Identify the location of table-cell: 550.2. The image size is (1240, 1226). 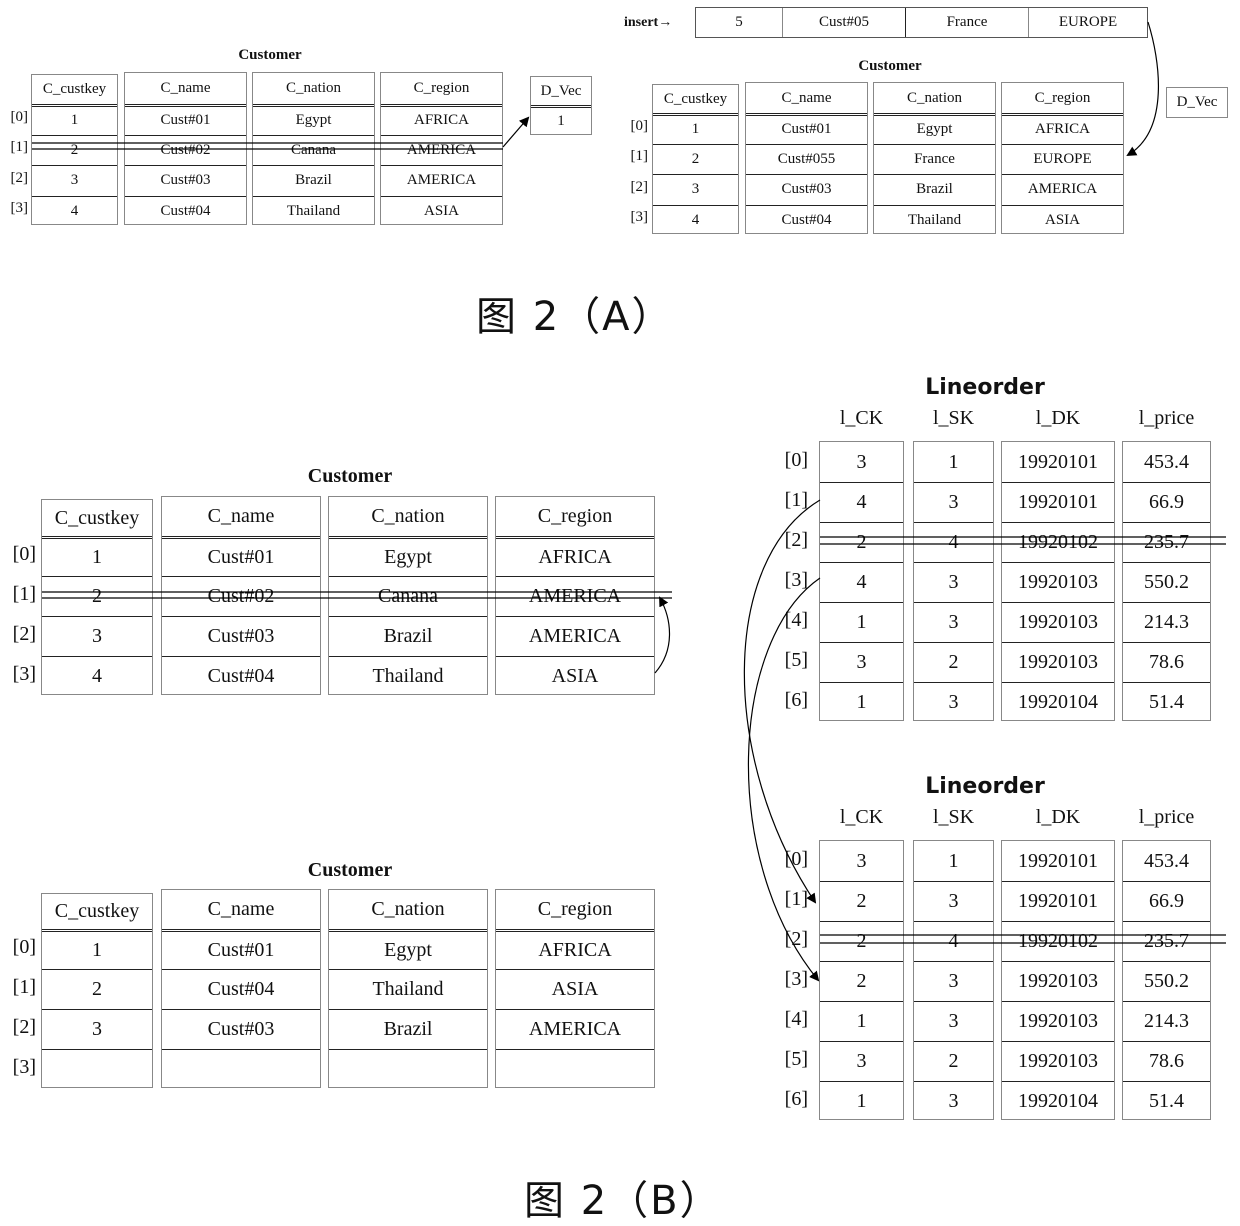
(1166, 582).